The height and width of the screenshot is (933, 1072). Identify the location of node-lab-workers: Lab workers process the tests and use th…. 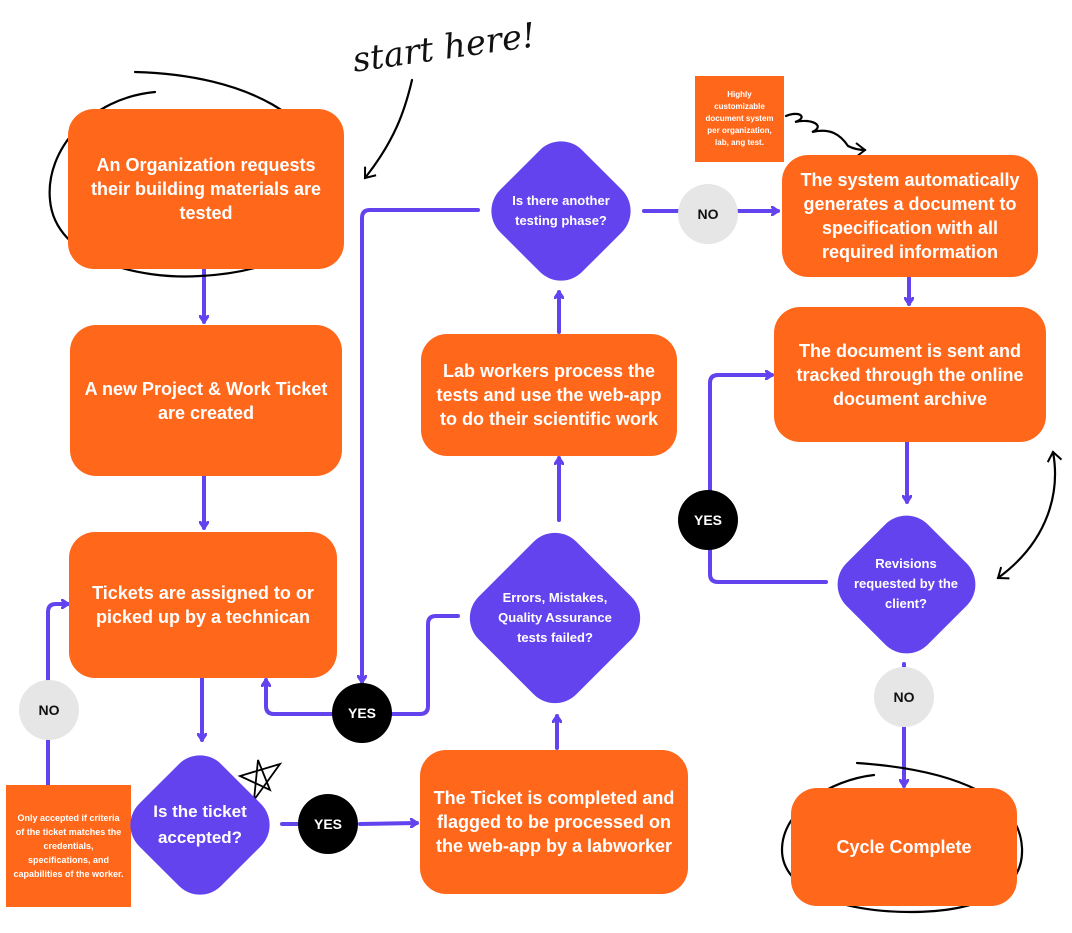
(549, 395).